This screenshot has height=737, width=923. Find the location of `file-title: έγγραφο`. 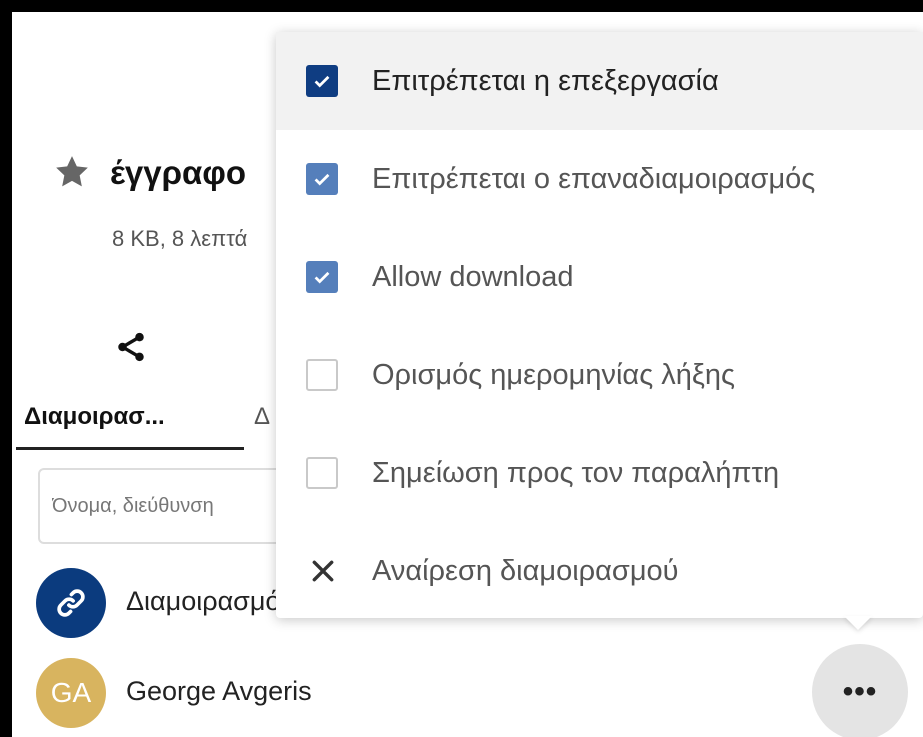

file-title: έγγραφο is located at coordinates (178, 172).